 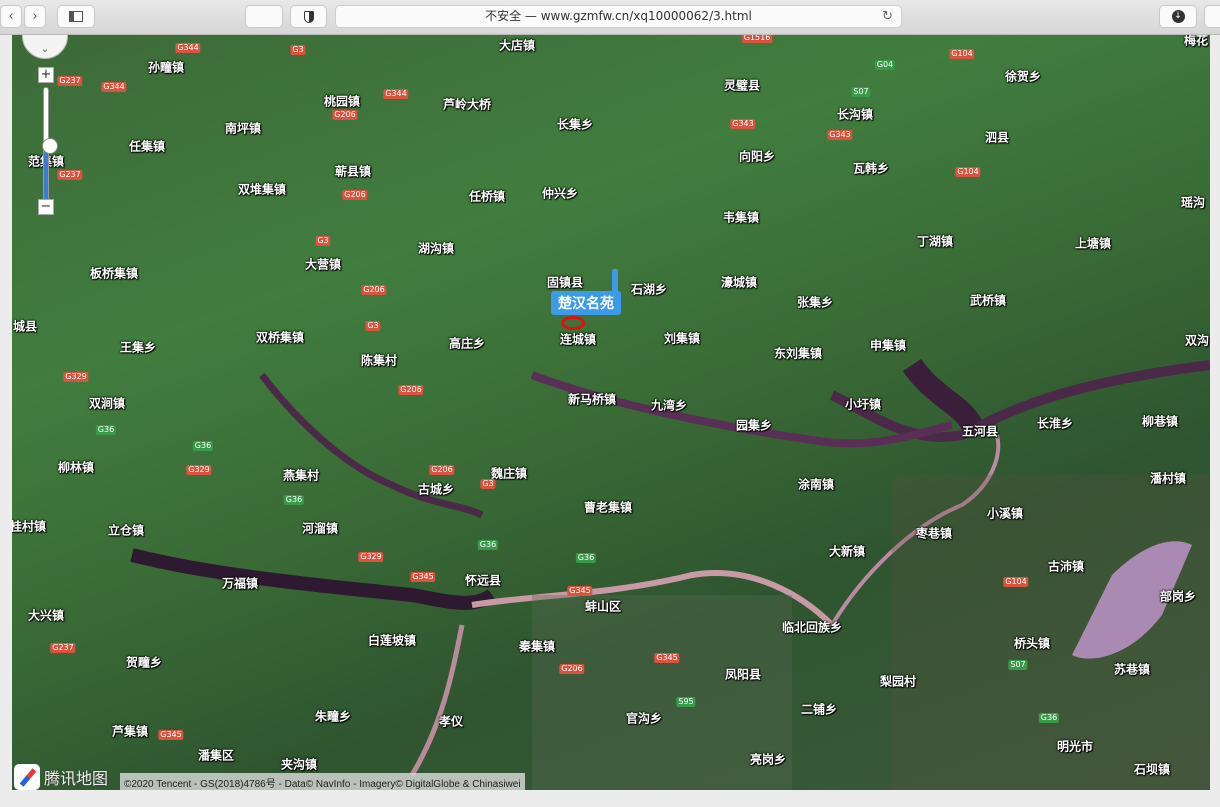 I want to click on place-label: 潘村镇, so click(x=1168, y=478).